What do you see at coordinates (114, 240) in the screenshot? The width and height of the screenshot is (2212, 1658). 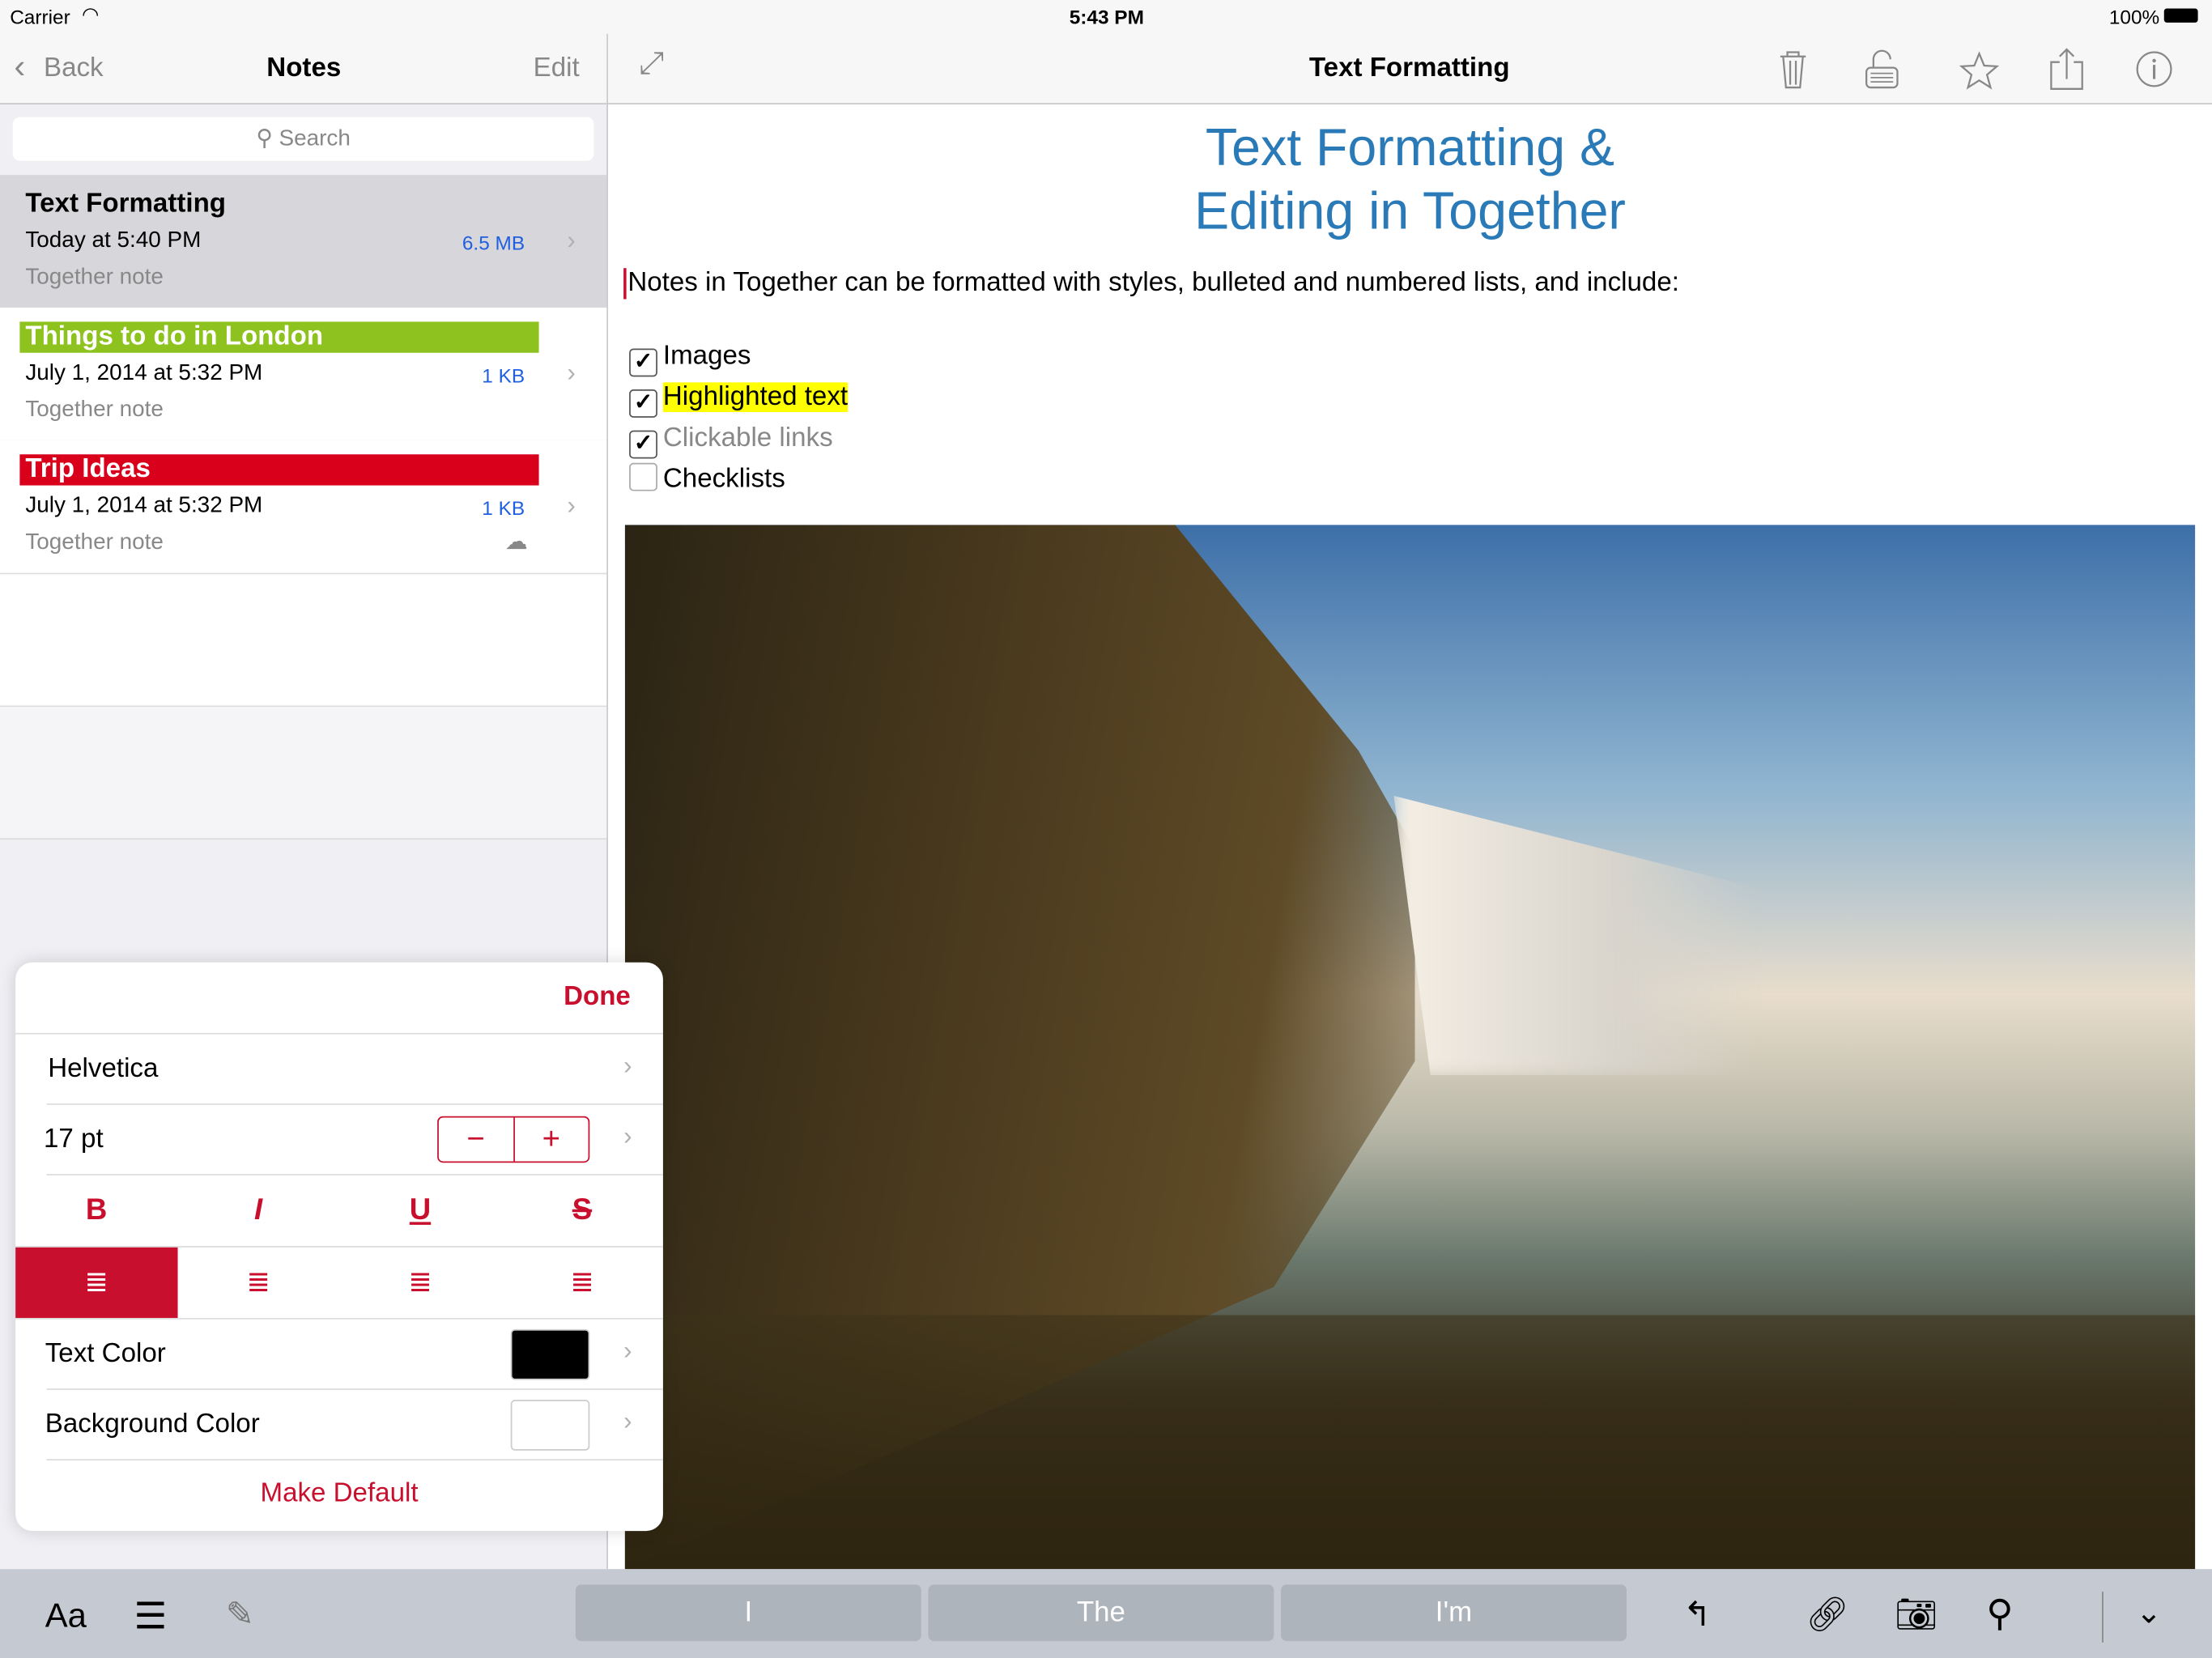 I see `note-date: Today at 5:40 PM` at bounding box center [114, 240].